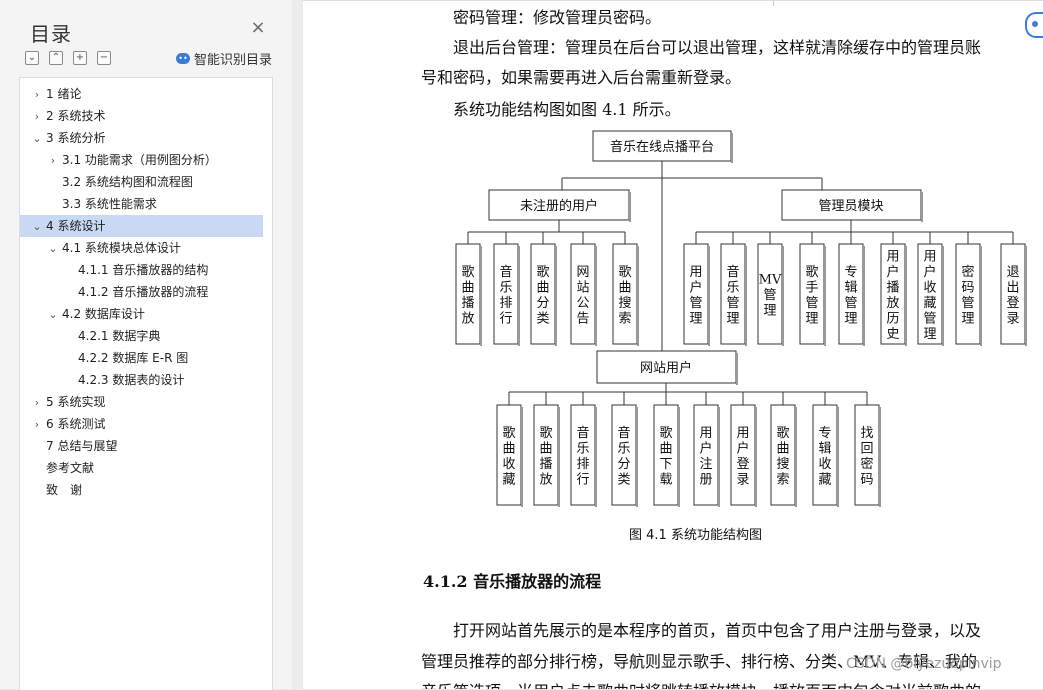 This screenshot has height=690, width=1043. I want to click on admin-node-label: 管理员模块, so click(850, 206).